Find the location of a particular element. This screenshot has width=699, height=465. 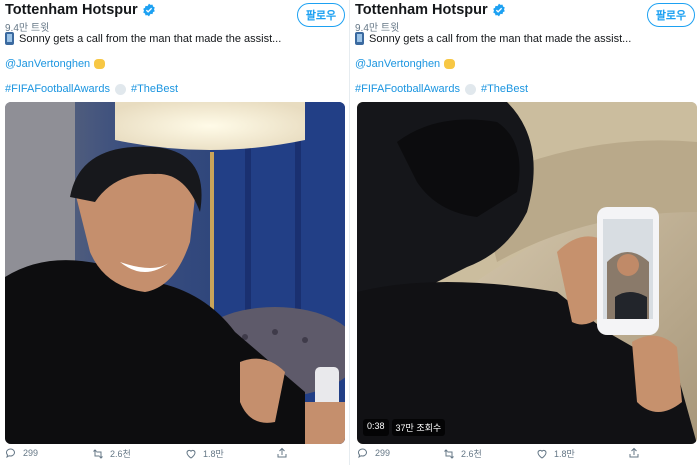

video-meta-badges: 0:38 37만 조회수 is located at coordinates (404, 427).